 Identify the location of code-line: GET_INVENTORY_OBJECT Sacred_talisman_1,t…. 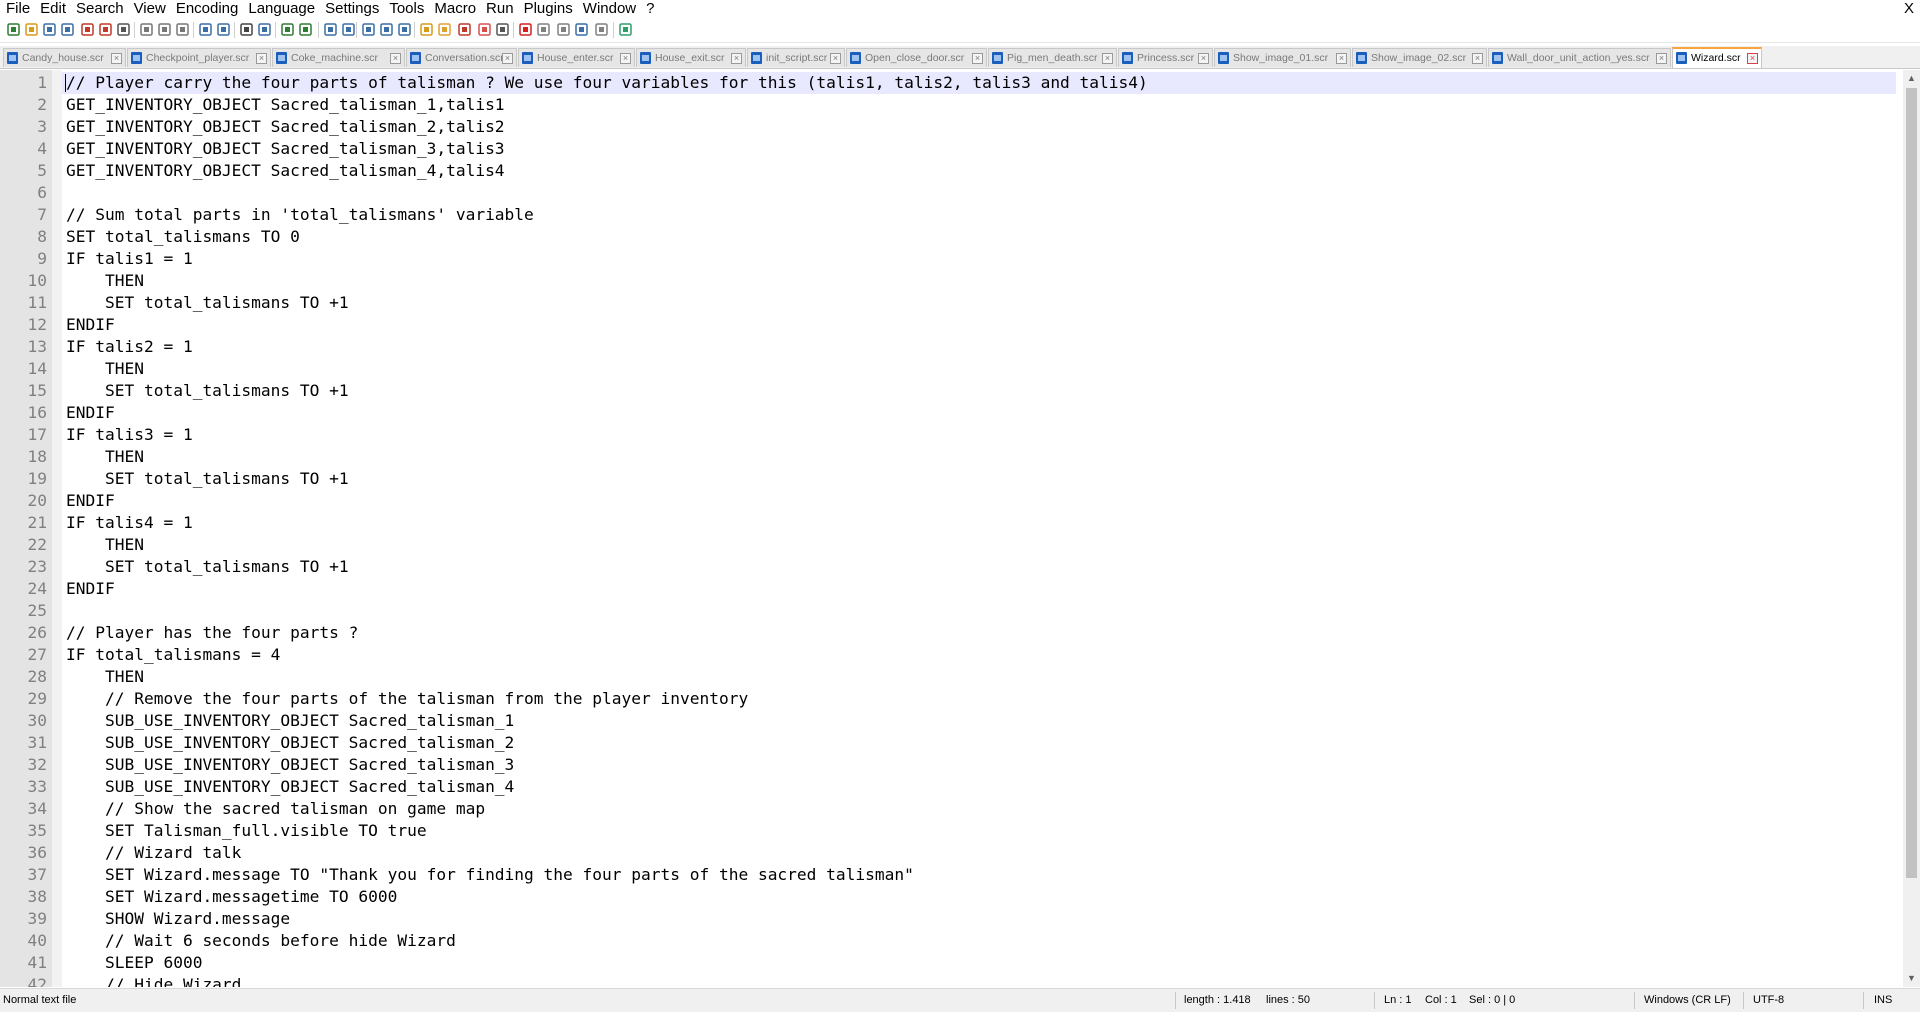
(285, 105).